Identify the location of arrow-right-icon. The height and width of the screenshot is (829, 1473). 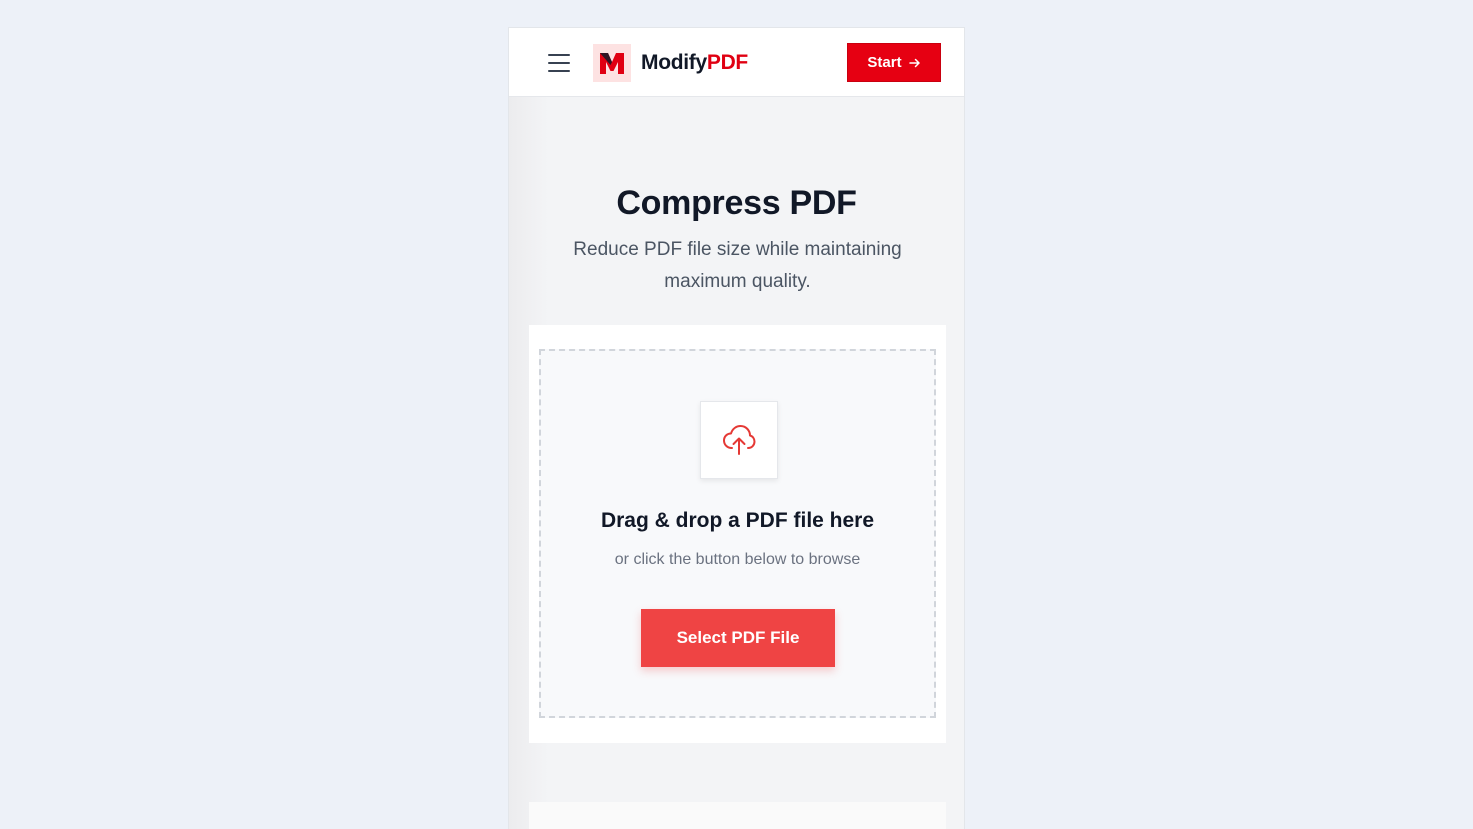
(914, 62).